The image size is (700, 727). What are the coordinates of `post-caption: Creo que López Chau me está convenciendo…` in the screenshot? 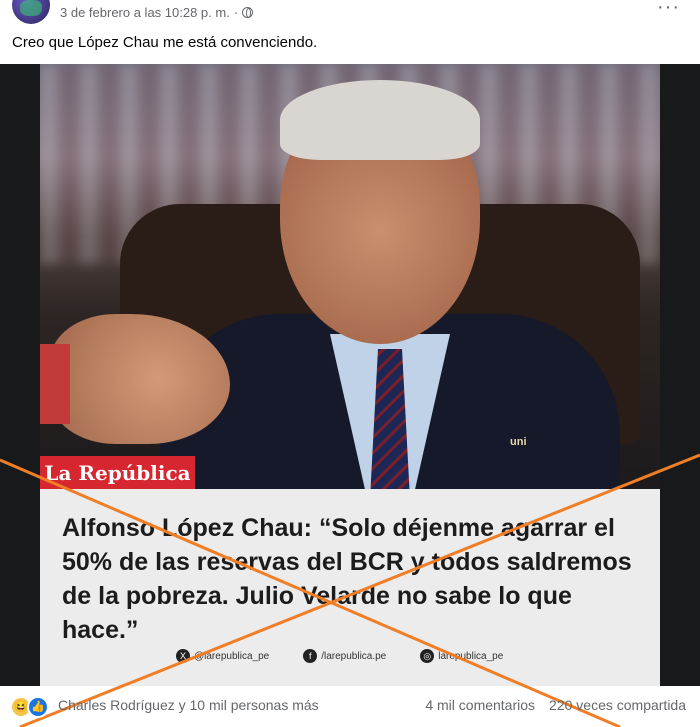 It's located at (165, 42).